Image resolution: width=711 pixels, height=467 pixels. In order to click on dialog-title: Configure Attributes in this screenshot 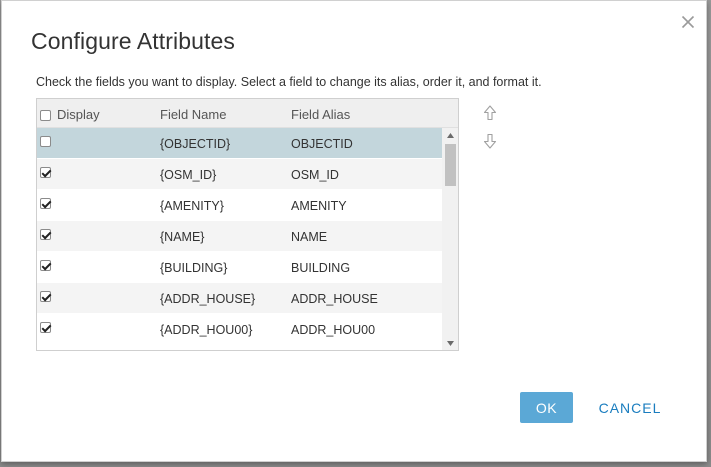, I will do `click(133, 41)`.